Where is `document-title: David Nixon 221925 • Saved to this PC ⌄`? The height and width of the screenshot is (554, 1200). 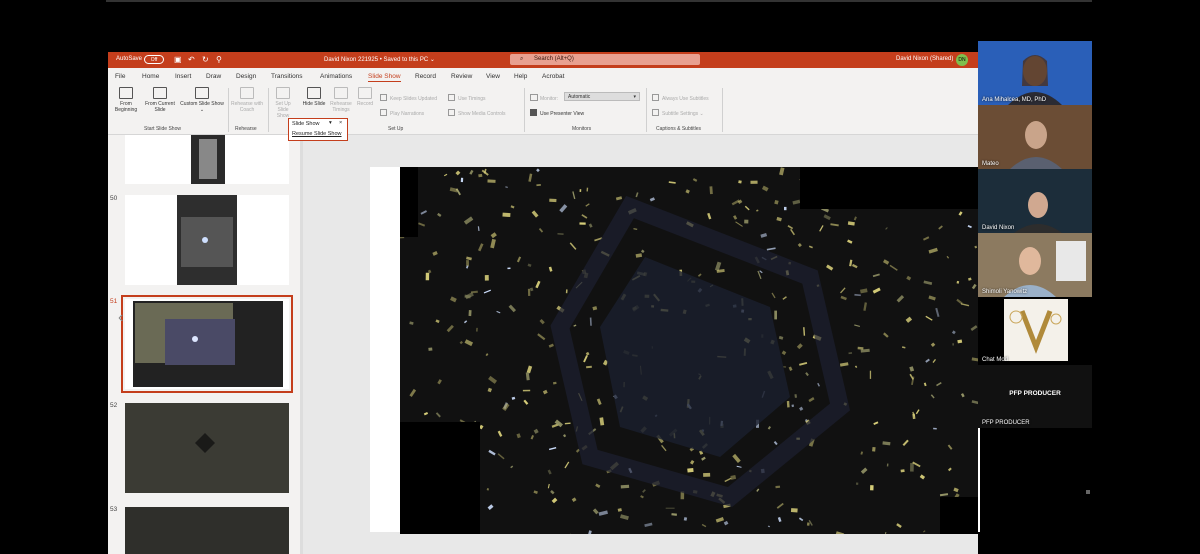 document-title: David Nixon 221925 • Saved to this PC ⌄ is located at coordinates (379, 59).